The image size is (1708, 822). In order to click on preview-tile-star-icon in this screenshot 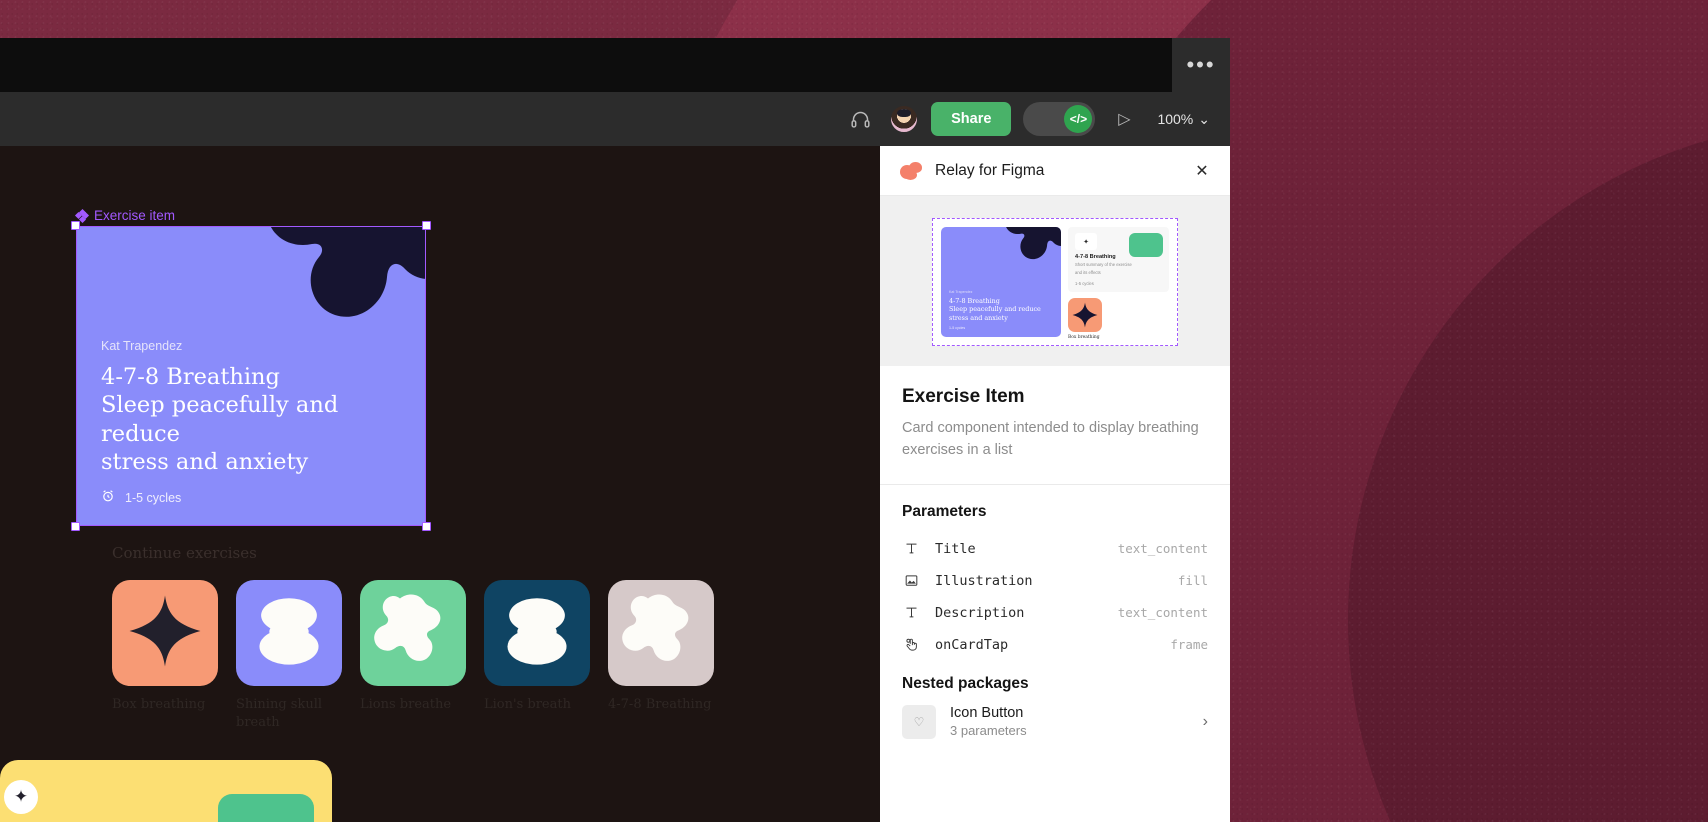, I will do `click(1085, 314)`.